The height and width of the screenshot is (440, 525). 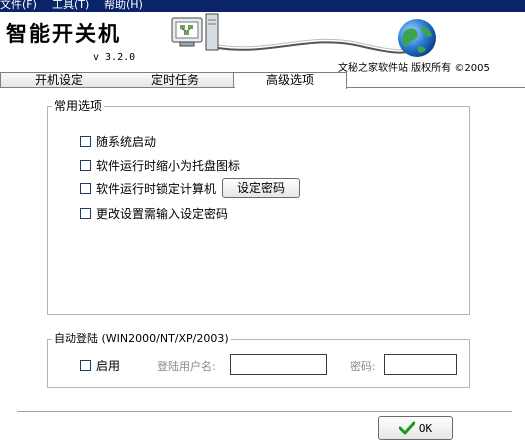 I want to click on app-title: 智能开关机, so click(x=63, y=33).